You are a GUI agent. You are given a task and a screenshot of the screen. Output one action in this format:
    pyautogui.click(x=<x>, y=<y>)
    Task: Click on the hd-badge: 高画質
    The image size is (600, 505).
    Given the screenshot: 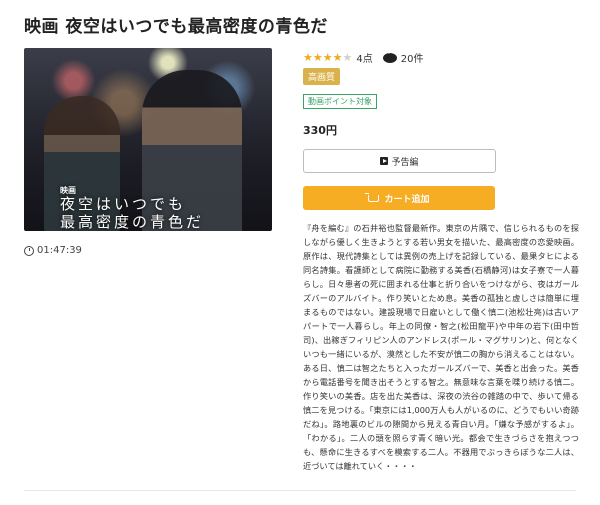 What is the action you would take?
    pyautogui.click(x=322, y=76)
    